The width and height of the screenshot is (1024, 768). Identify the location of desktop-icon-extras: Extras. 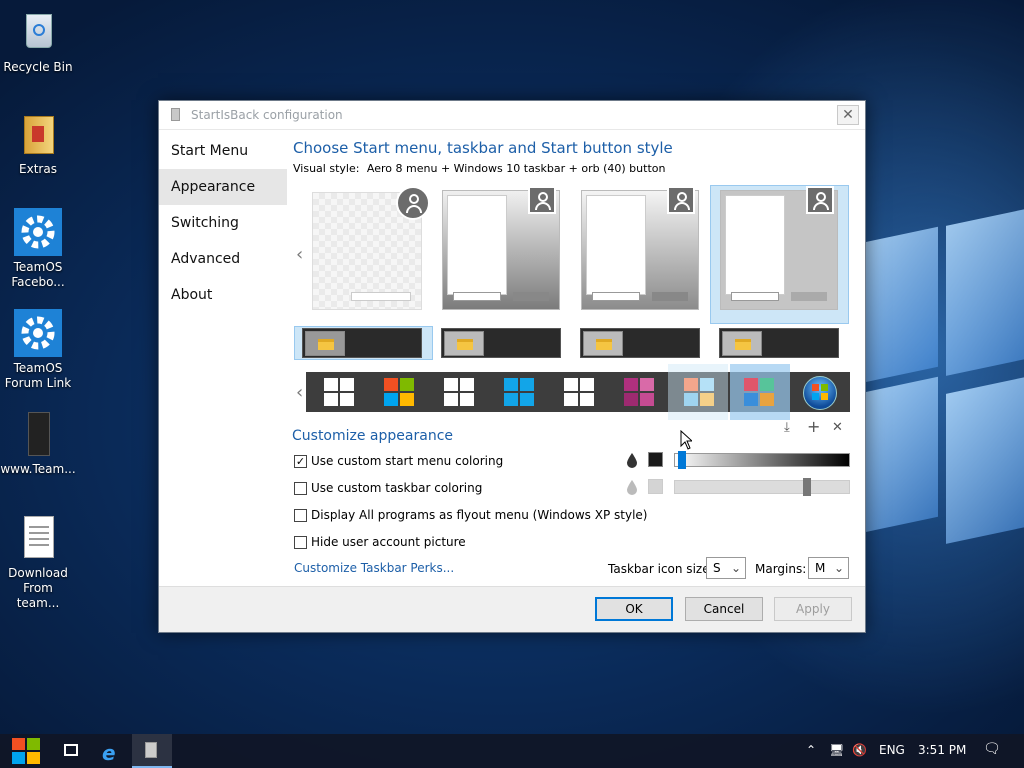
(38, 143).